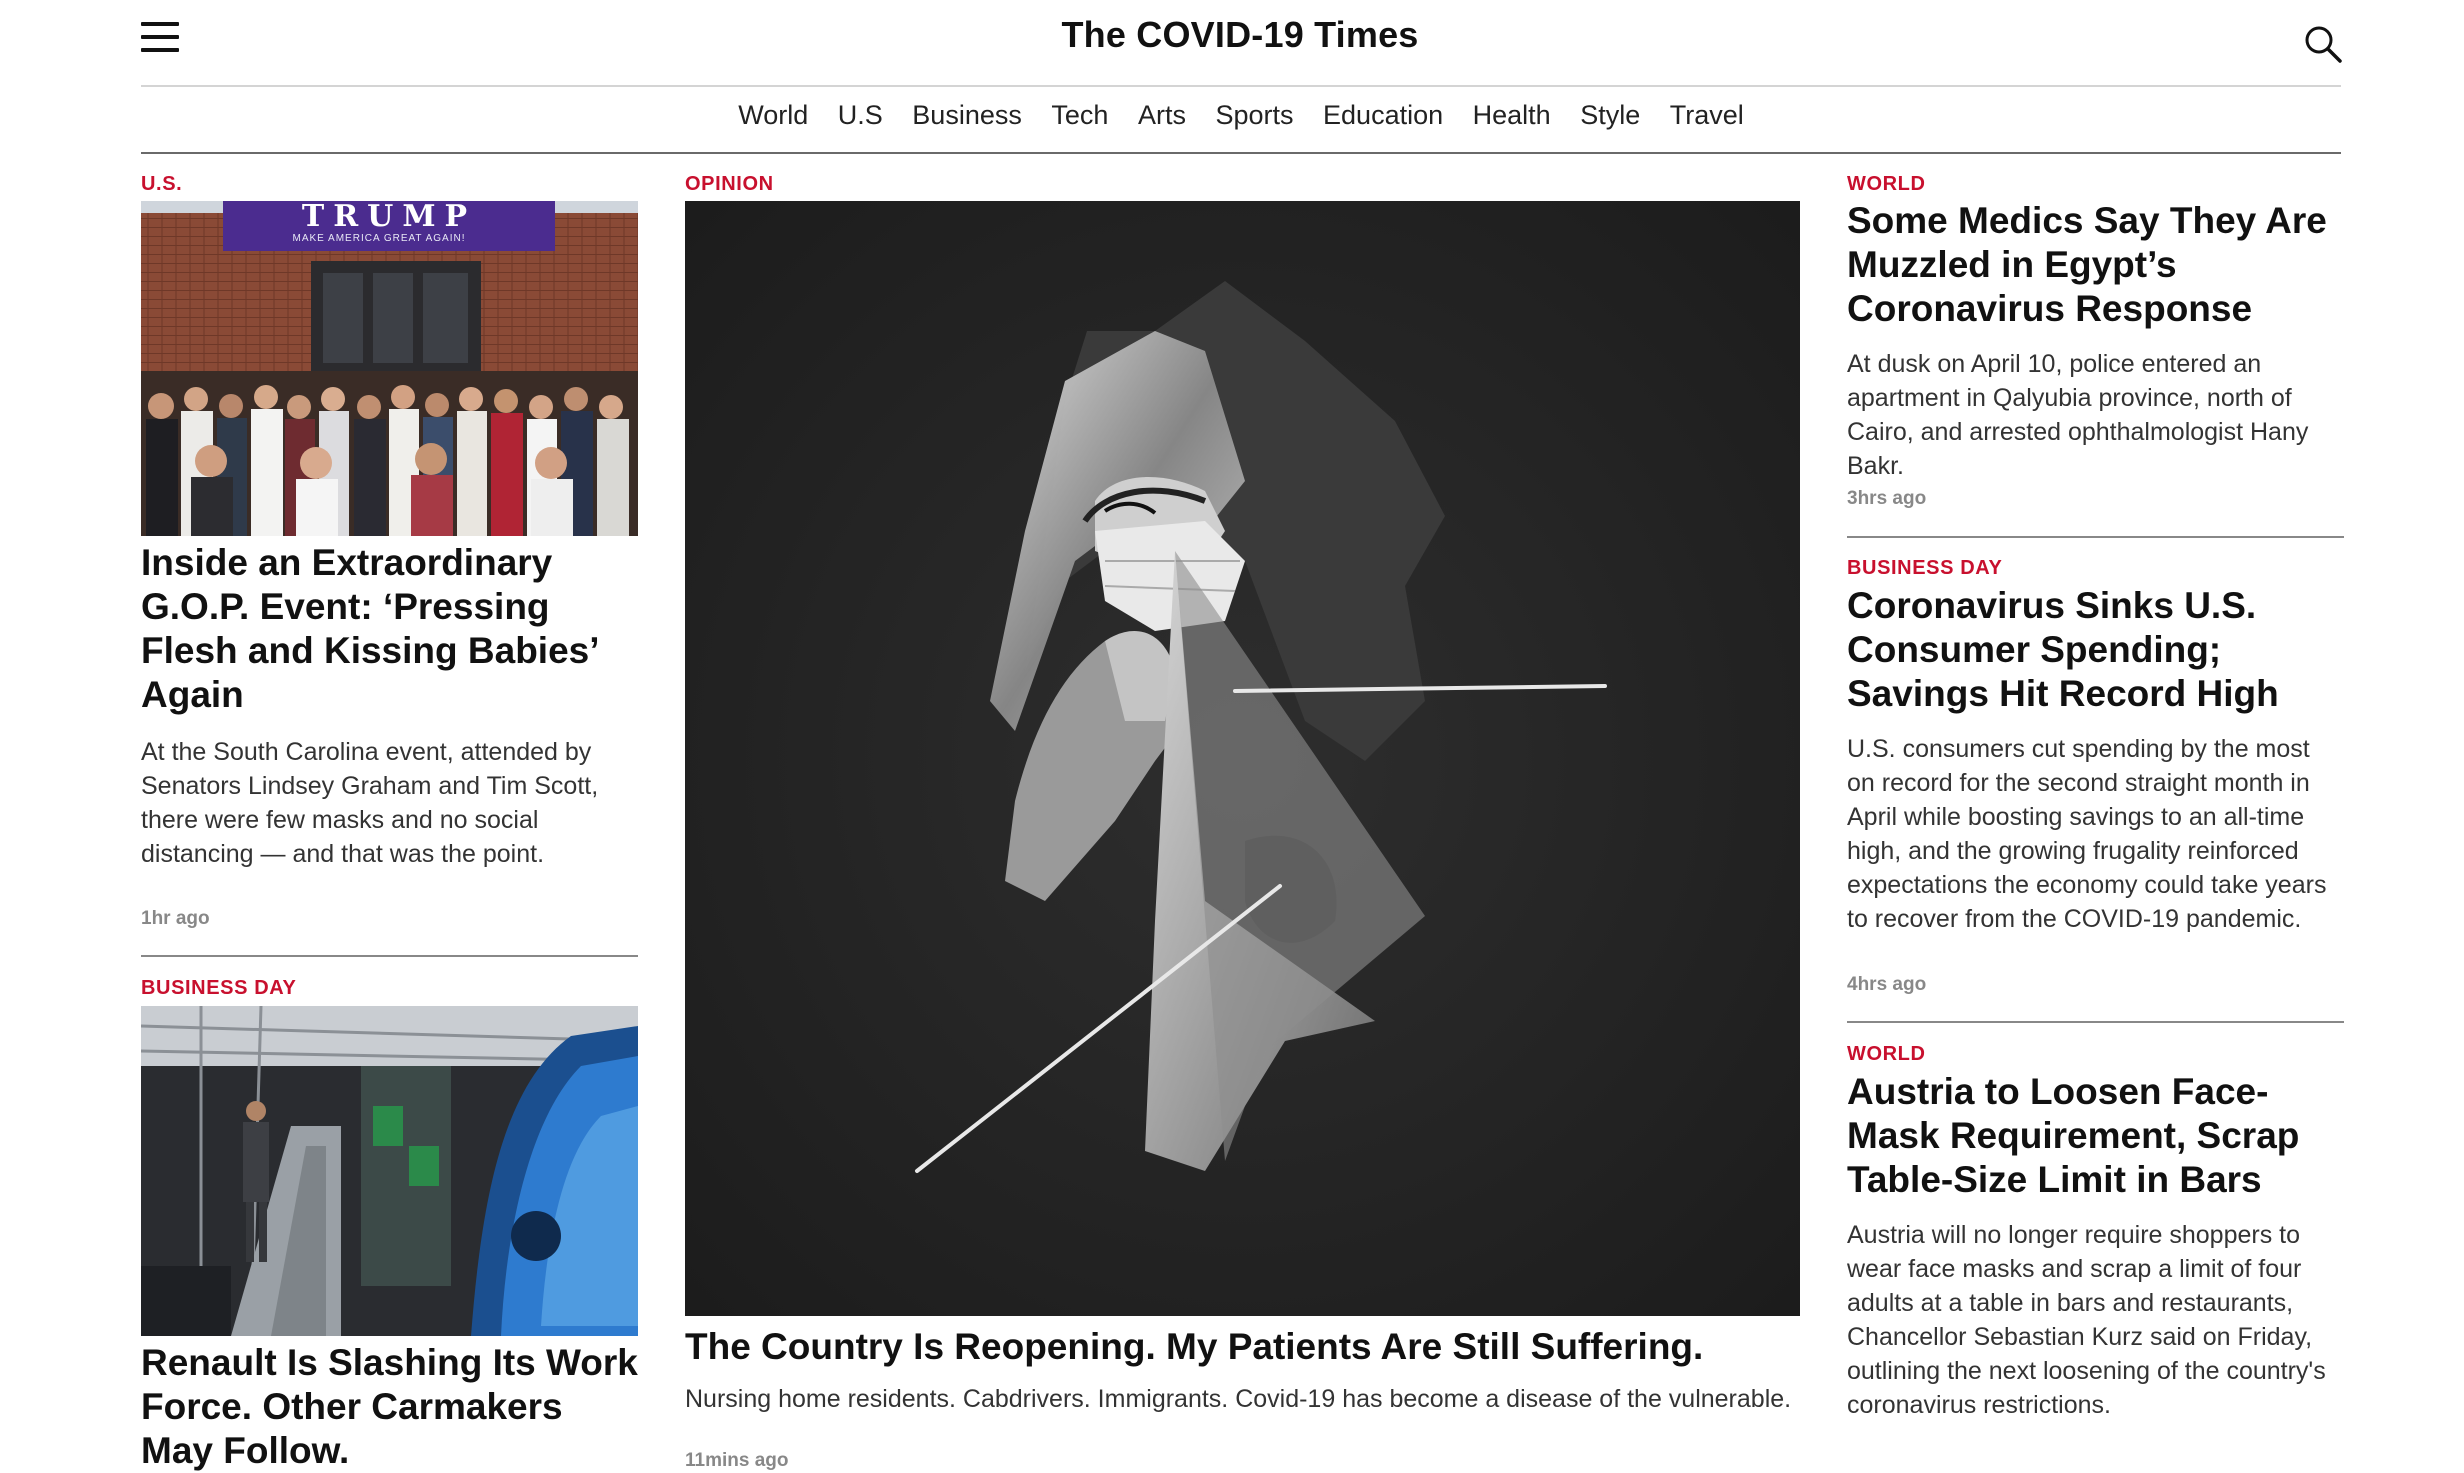  I want to click on nav-item-education: Education, so click(1383, 115).